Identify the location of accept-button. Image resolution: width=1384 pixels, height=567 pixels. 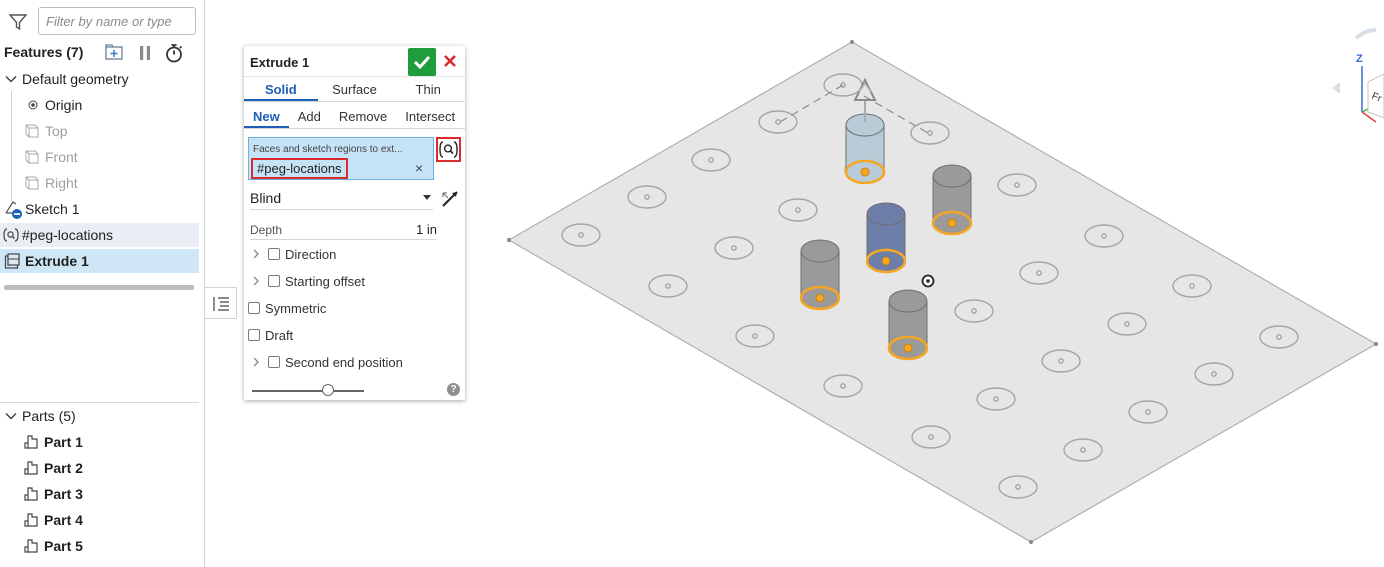
(422, 62).